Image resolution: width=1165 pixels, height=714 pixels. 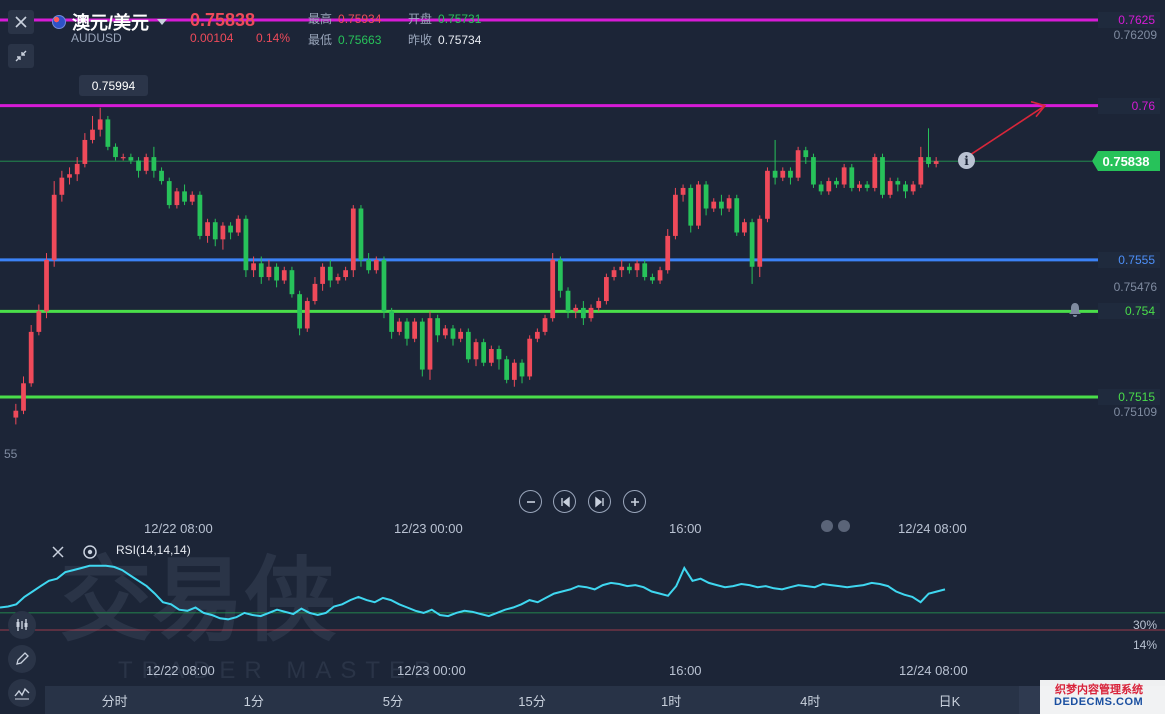 I want to click on level-tag-0.7625: 0.7625, so click(x=1129, y=20).